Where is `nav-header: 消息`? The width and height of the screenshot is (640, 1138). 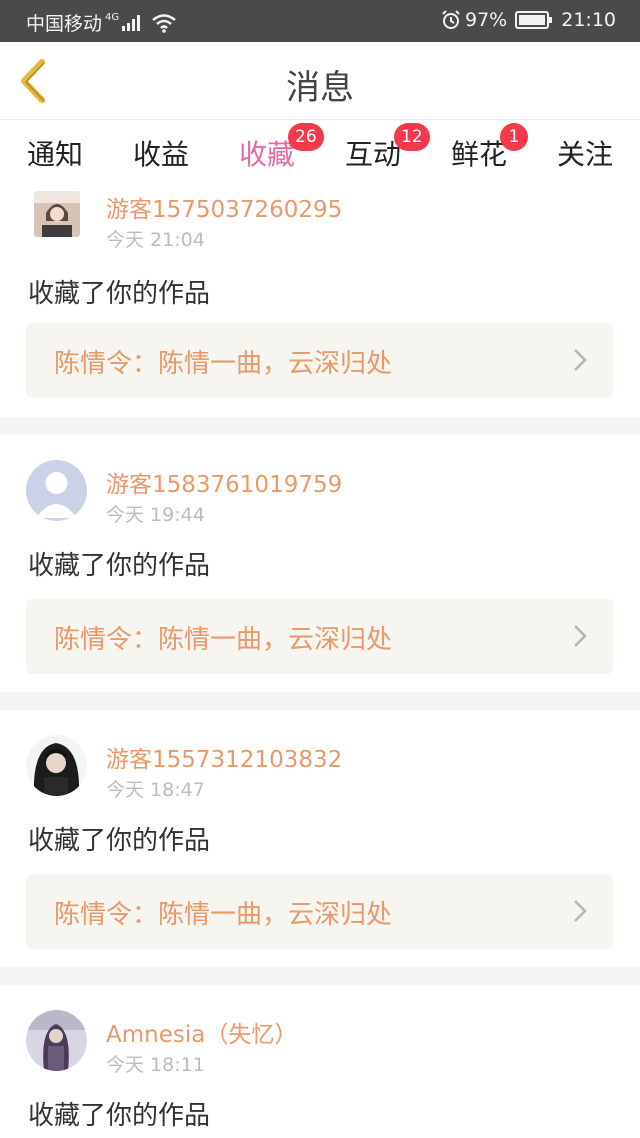
nav-header: 消息 is located at coordinates (320, 81).